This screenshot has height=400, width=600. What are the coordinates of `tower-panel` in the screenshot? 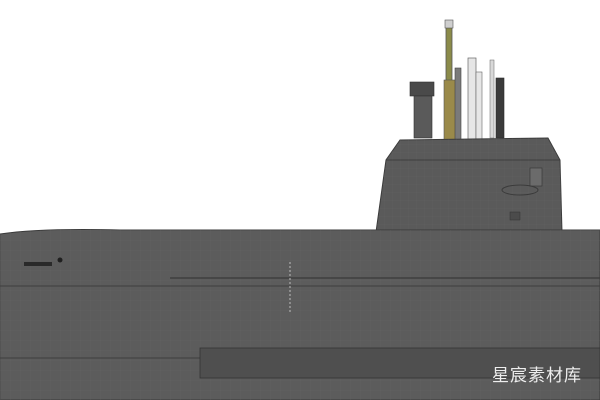 It's located at (515, 216).